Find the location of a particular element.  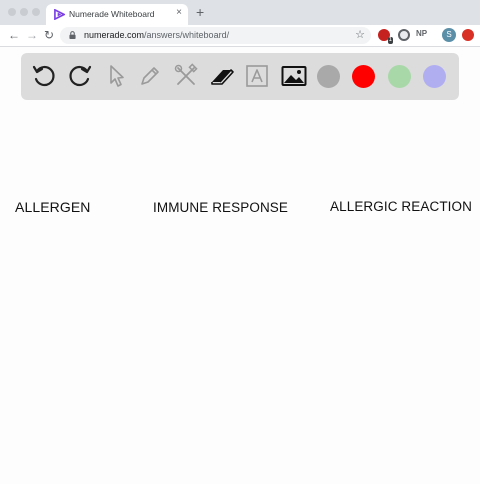

canvas-text-allergen: ALLERGEN is located at coordinates (53, 207).